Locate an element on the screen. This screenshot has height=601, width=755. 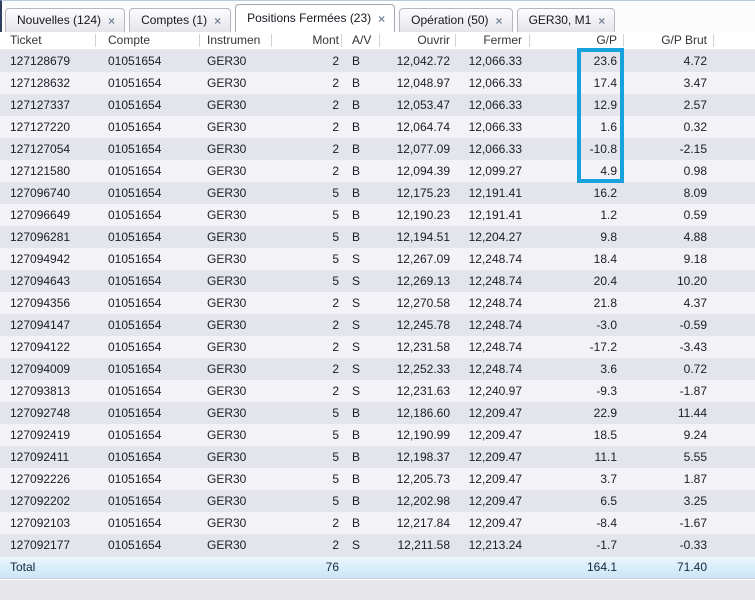
cell-ouvrir: 12,190.99 is located at coordinates (423, 435).